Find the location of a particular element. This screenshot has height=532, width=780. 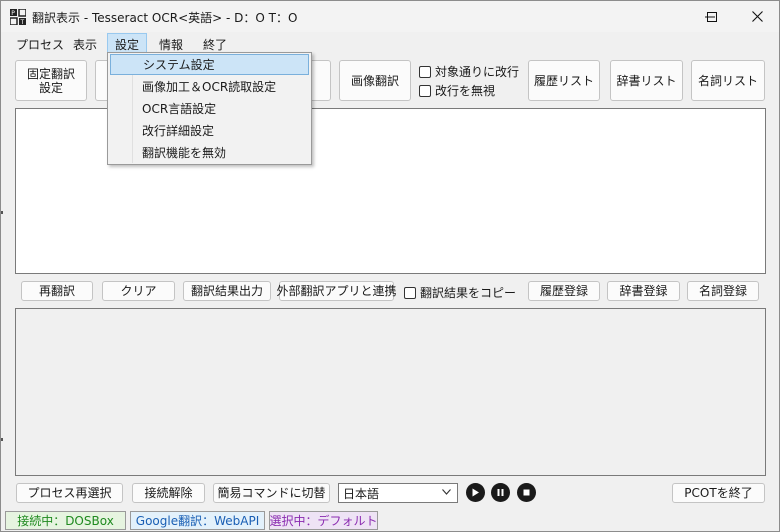

noun-list-button: 名詞リスト is located at coordinates (728, 80).